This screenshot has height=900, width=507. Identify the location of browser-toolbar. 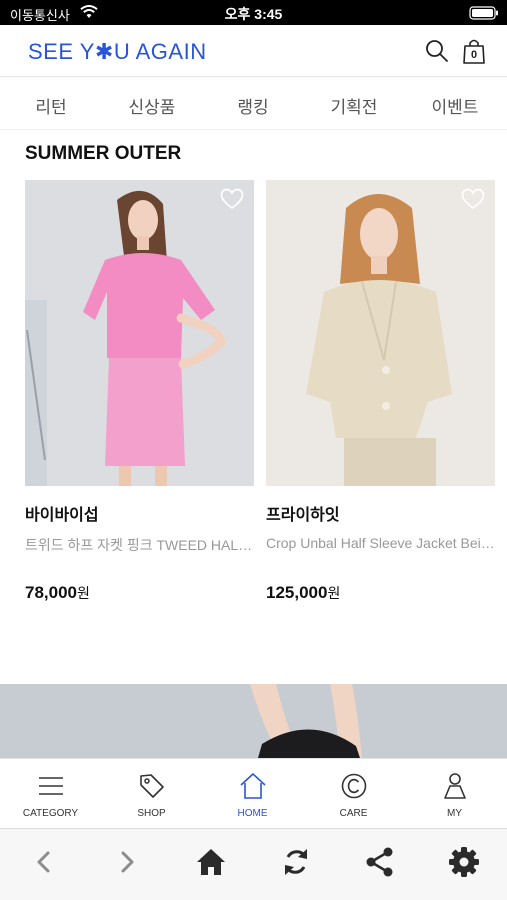
(253, 864).